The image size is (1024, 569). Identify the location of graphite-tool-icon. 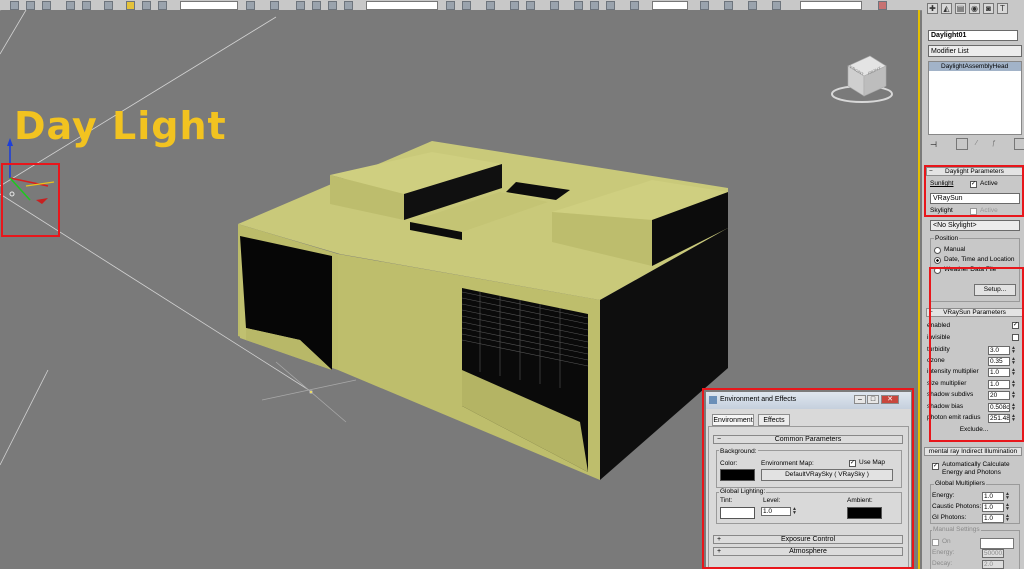
(704, 5).